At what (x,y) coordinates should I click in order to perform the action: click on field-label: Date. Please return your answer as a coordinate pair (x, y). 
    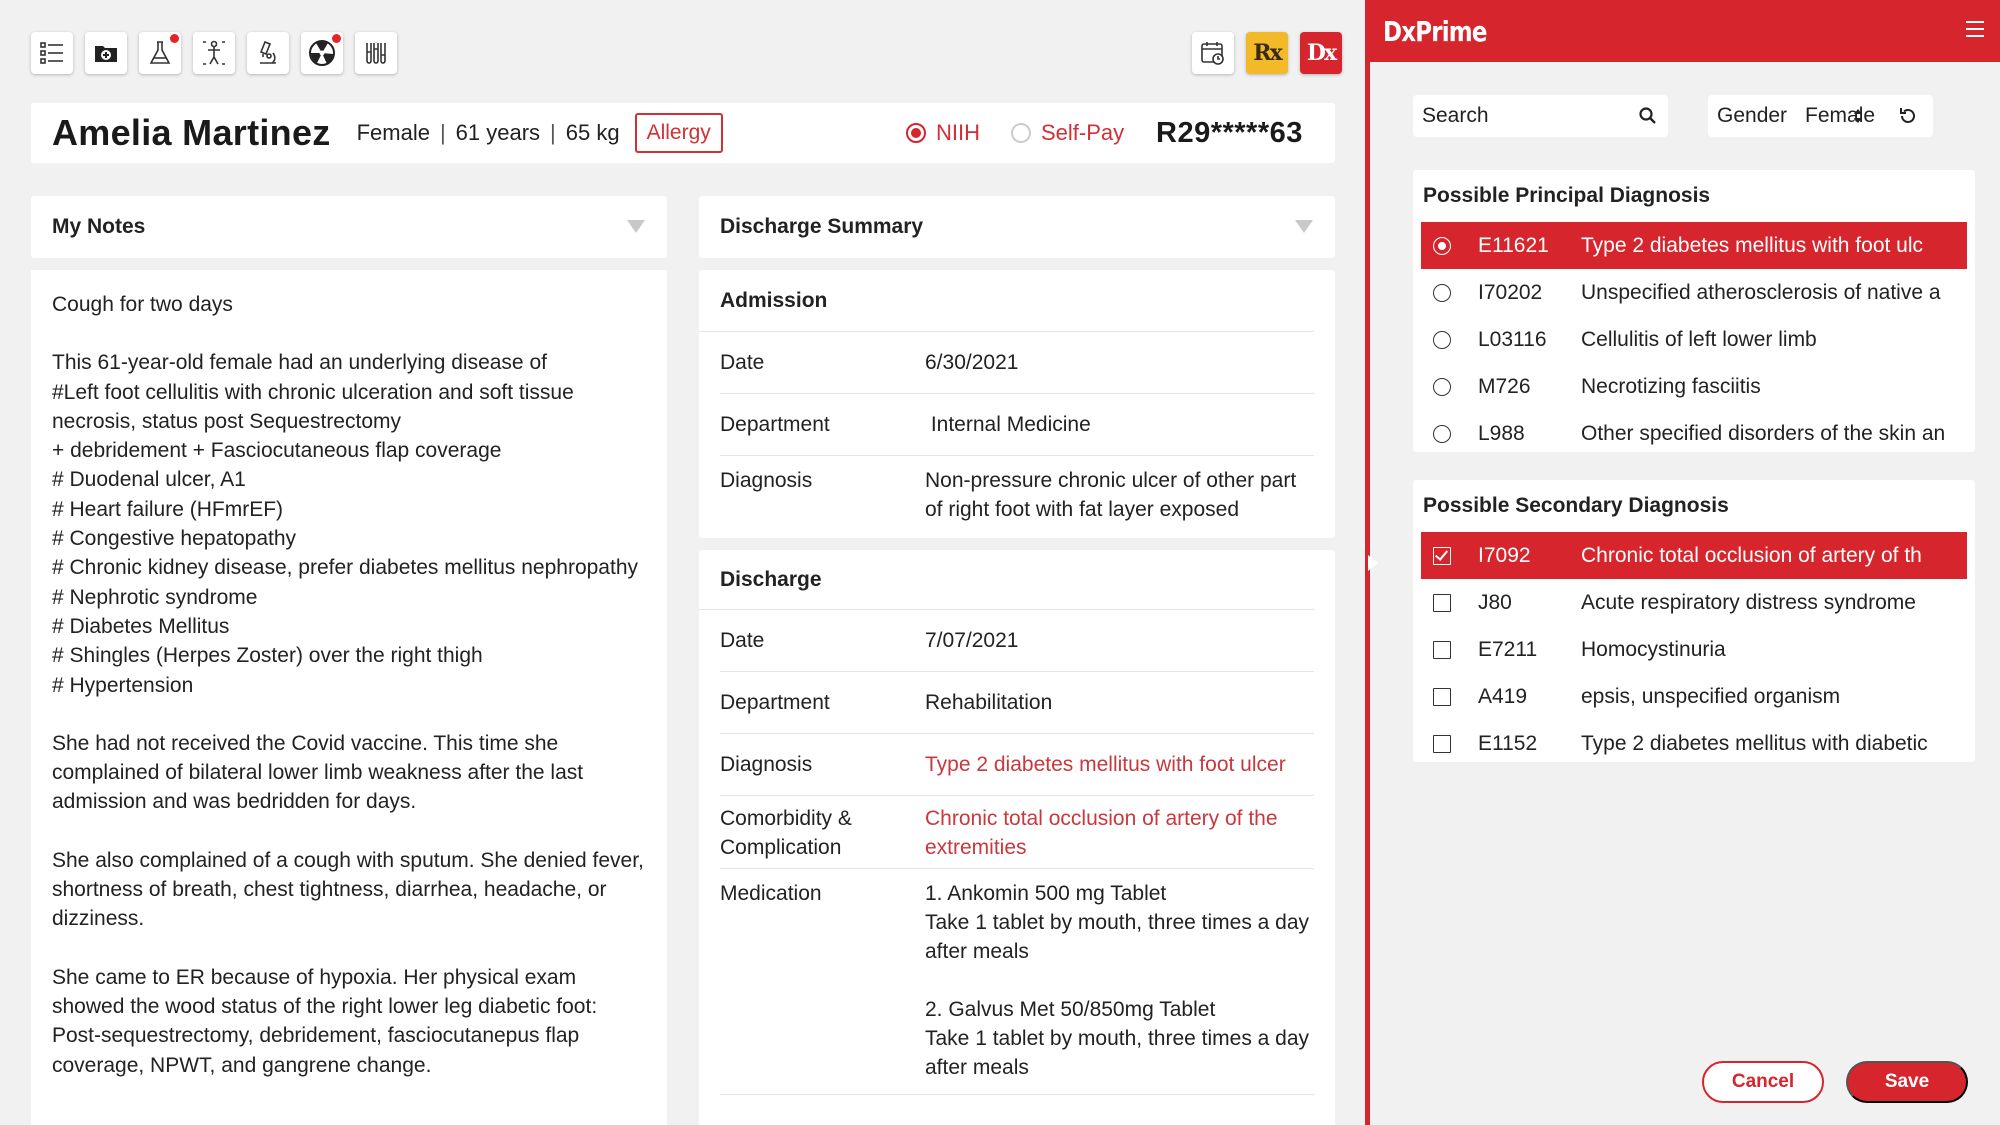
    Looking at the image, I should click on (742, 362).